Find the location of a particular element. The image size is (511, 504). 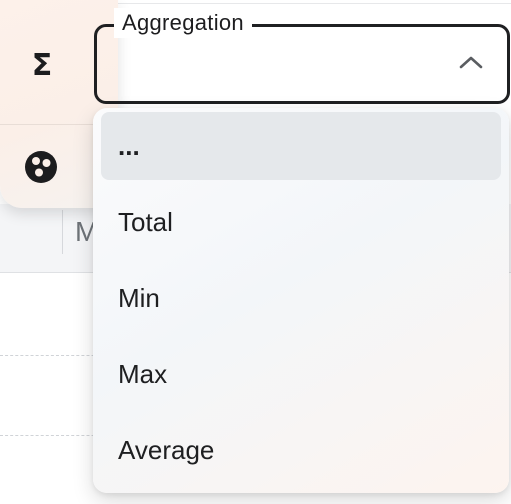

column-divider is located at coordinates (62, 232).